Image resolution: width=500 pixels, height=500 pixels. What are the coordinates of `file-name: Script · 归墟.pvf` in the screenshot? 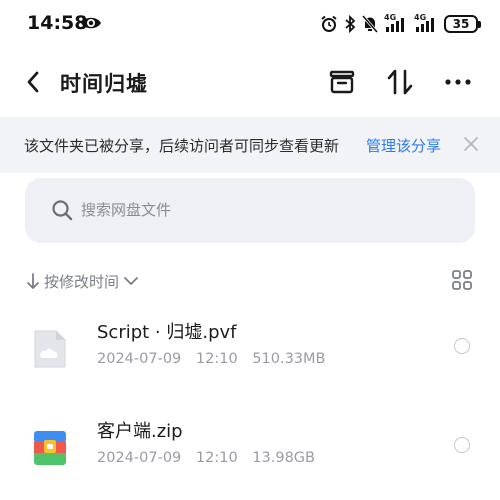 It's located at (167, 332).